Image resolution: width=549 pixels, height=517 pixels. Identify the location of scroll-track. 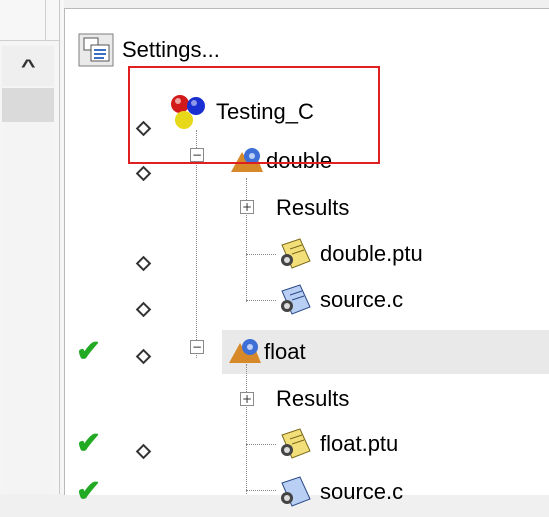
(28, 290).